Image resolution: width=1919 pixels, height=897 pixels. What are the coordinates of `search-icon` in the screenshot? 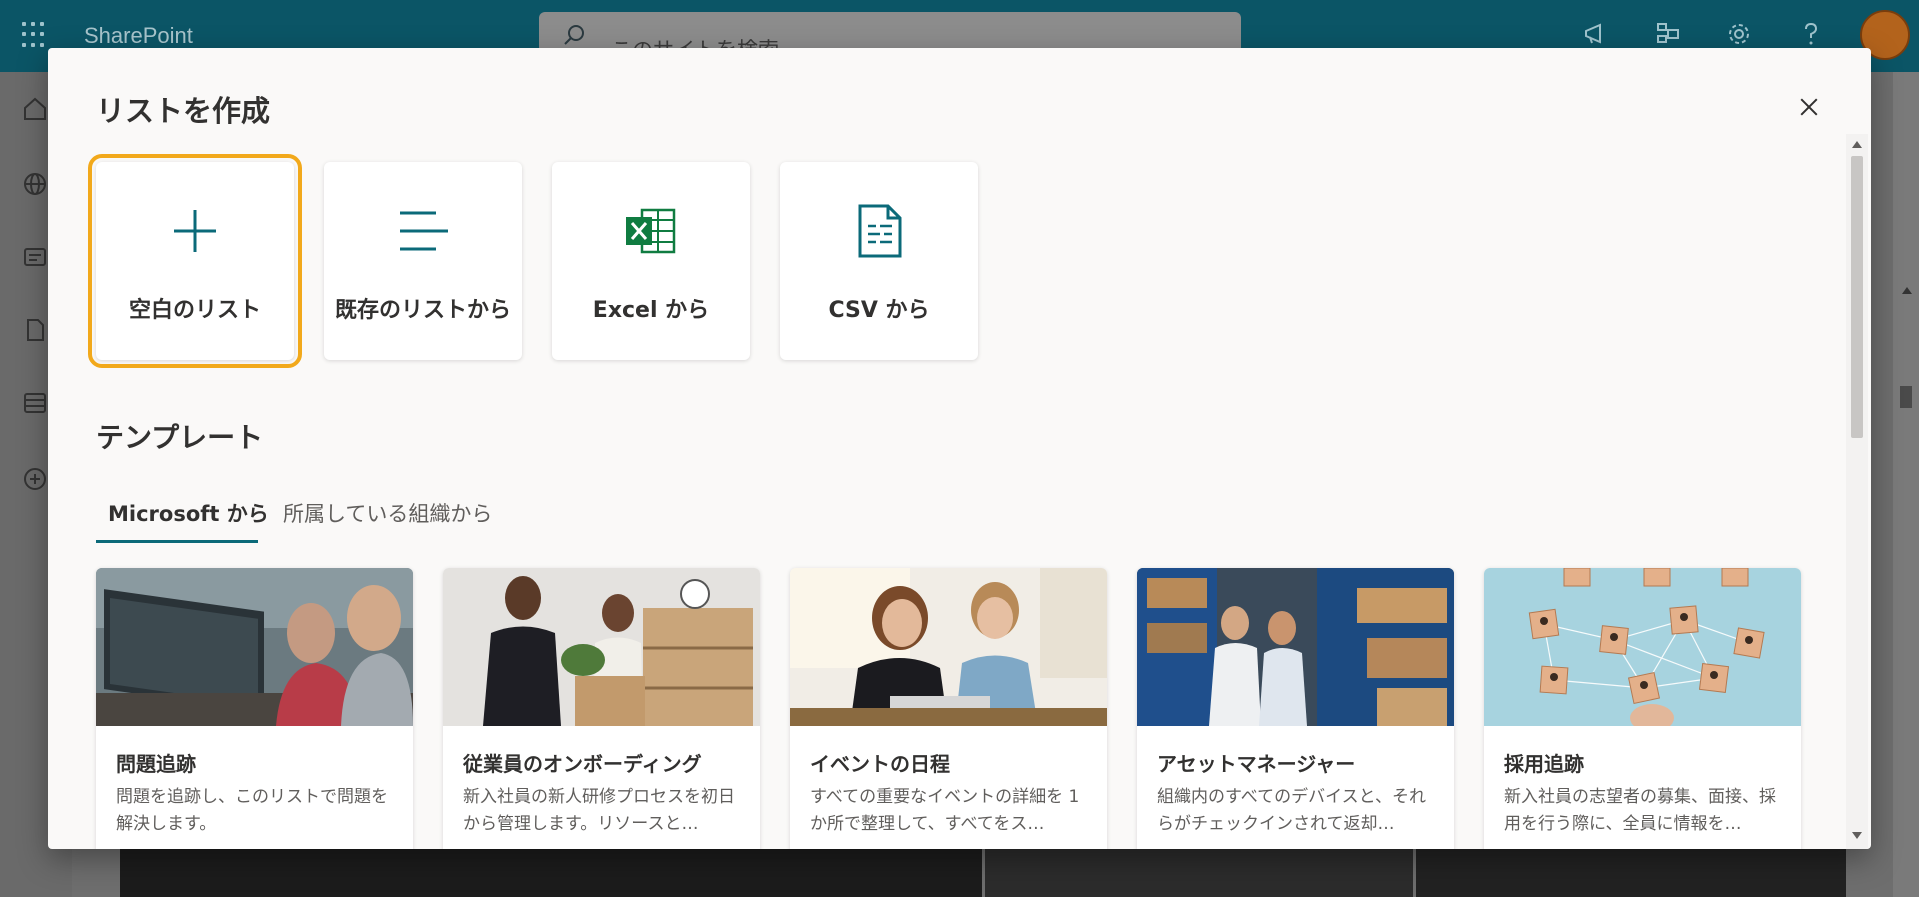 It's located at (574, 35).